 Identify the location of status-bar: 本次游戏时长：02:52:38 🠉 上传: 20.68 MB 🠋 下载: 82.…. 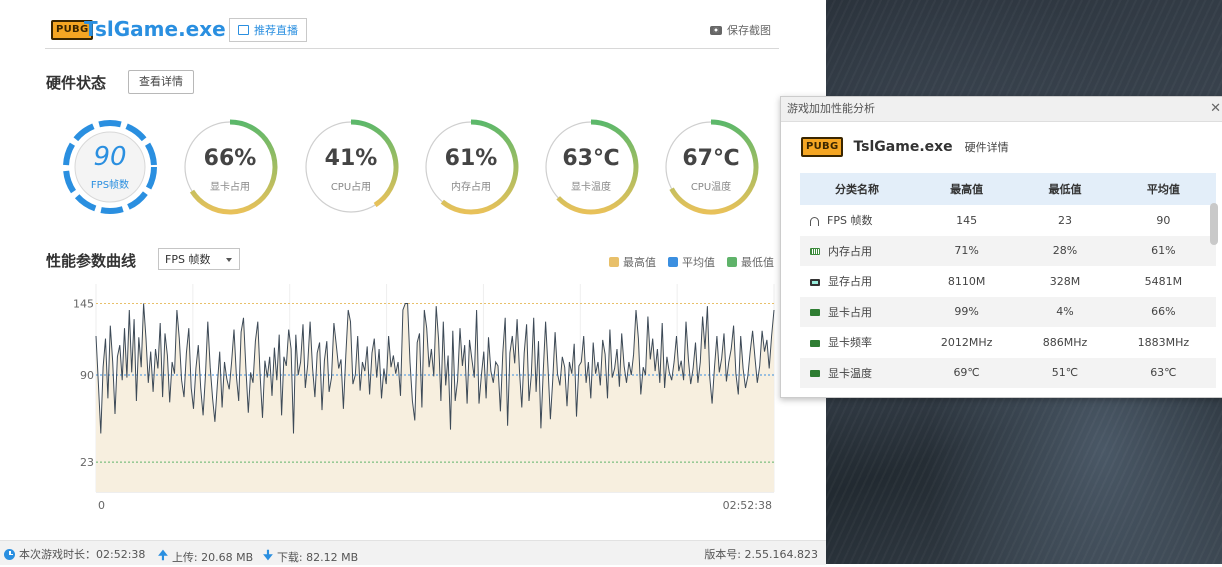
(413, 552).